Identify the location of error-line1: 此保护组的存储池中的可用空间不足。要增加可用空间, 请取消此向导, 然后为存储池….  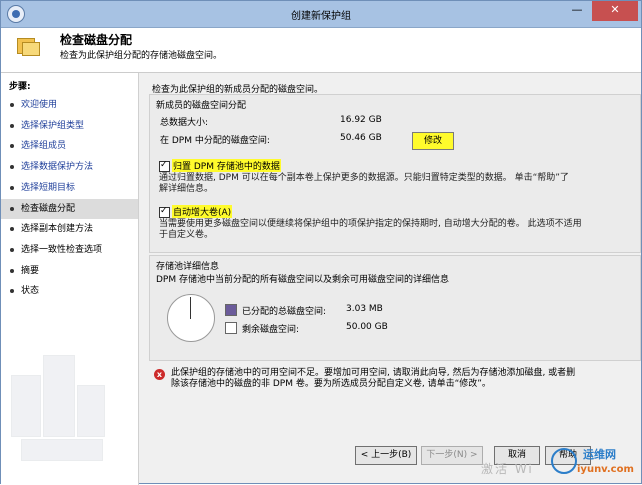
(373, 373).